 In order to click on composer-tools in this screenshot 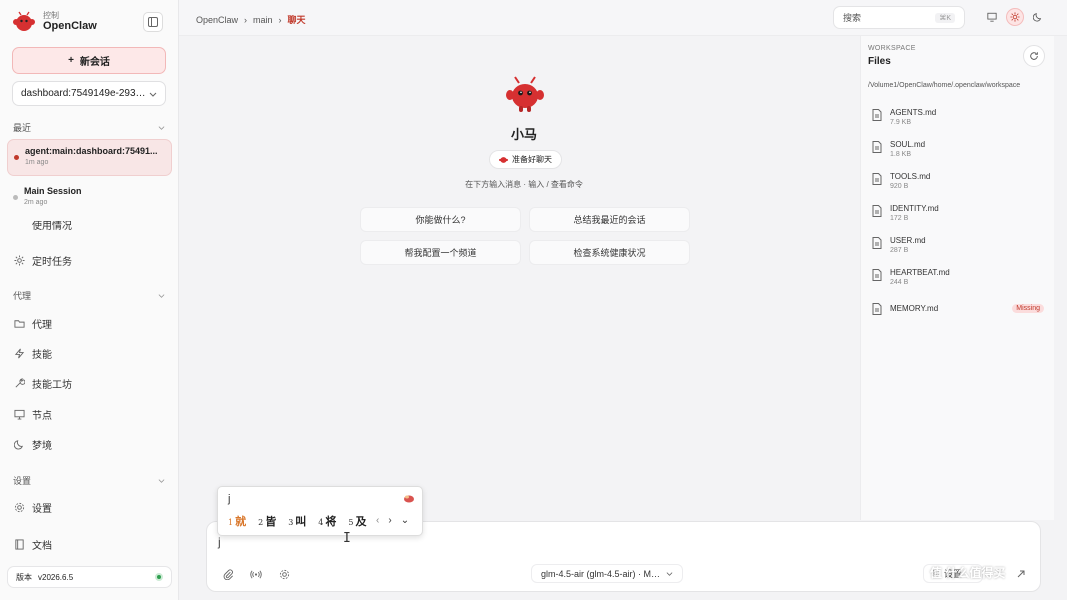, I will do `click(256, 574)`.